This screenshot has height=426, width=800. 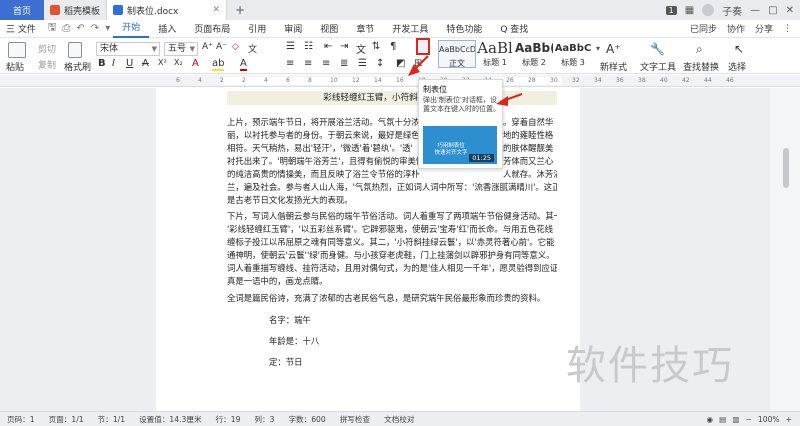 I want to click on increase-indent-icon: ⇥, so click(x=344, y=46).